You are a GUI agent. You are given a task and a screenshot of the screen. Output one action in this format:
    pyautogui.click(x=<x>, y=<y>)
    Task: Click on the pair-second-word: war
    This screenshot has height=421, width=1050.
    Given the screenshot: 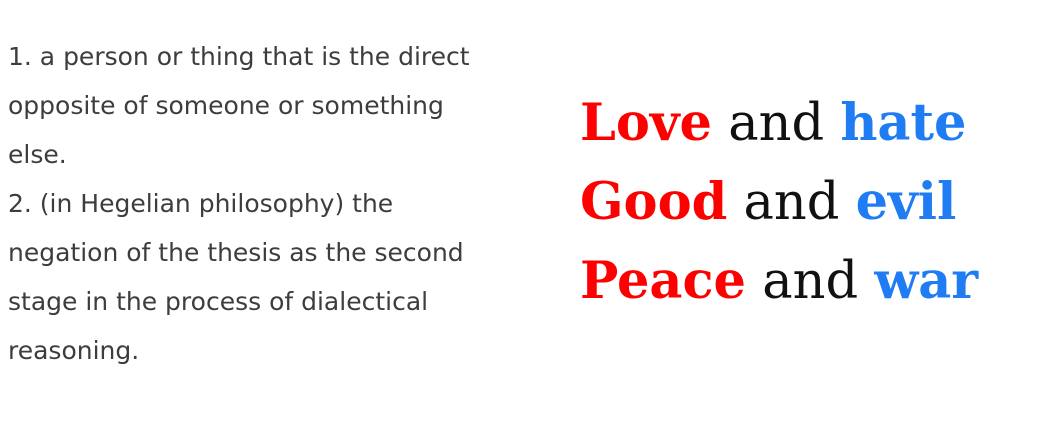 What is the action you would take?
    pyautogui.click(x=926, y=281)
    